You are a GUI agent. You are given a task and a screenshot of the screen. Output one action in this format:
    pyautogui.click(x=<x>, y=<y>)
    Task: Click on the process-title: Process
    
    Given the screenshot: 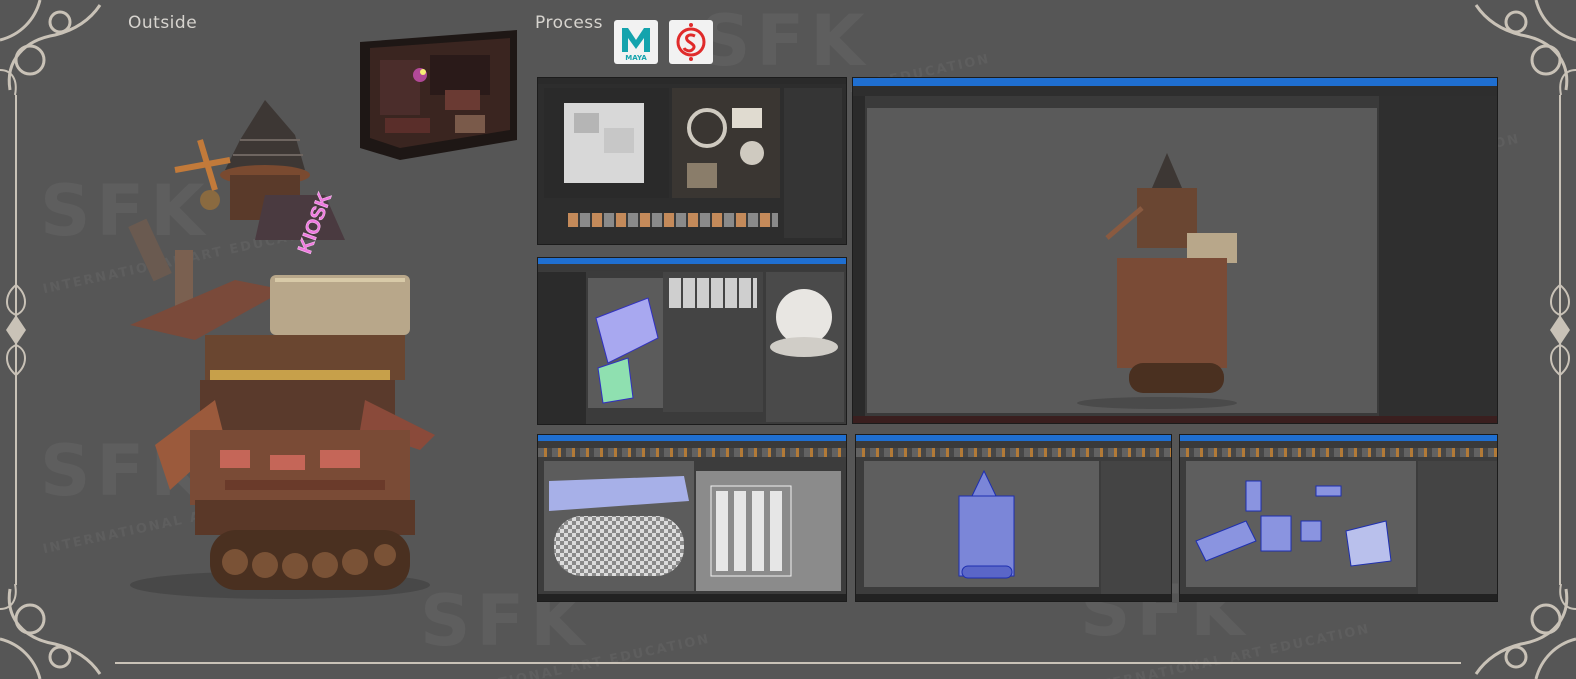 What is the action you would take?
    pyautogui.click(x=569, y=23)
    